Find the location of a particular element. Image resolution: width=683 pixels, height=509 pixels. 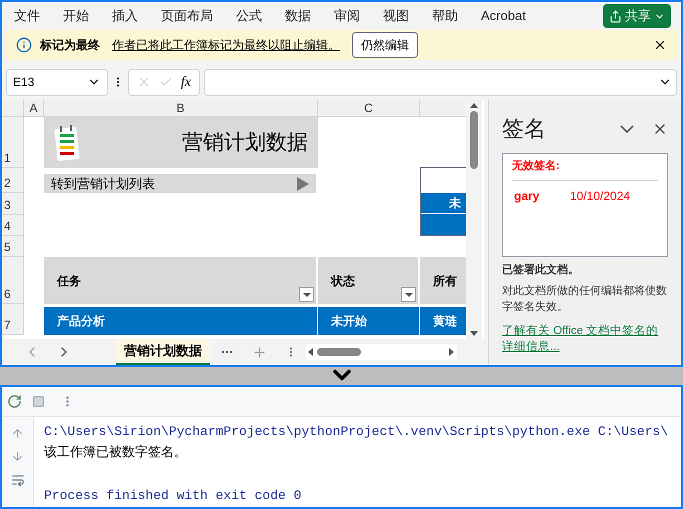

horizontal-scrollbar is located at coordinates (381, 352).